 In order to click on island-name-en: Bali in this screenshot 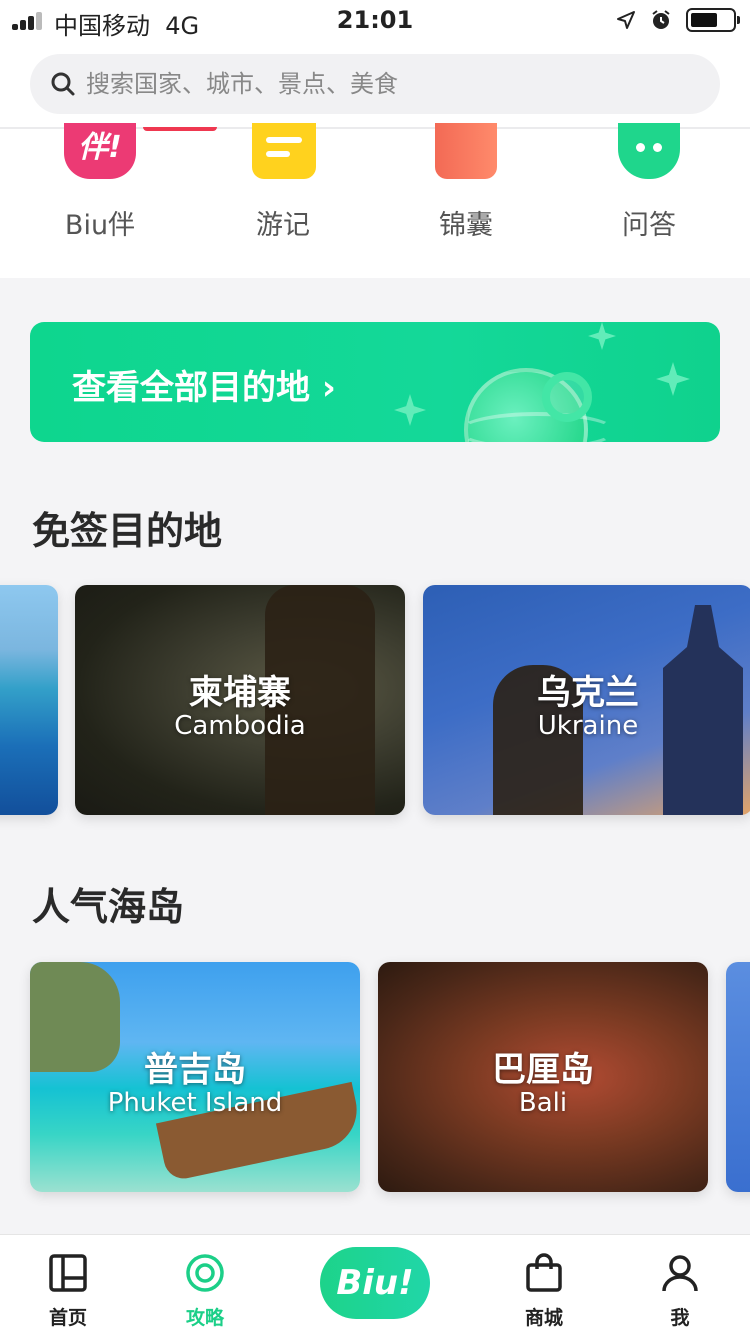, I will do `click(543, 1103)`.